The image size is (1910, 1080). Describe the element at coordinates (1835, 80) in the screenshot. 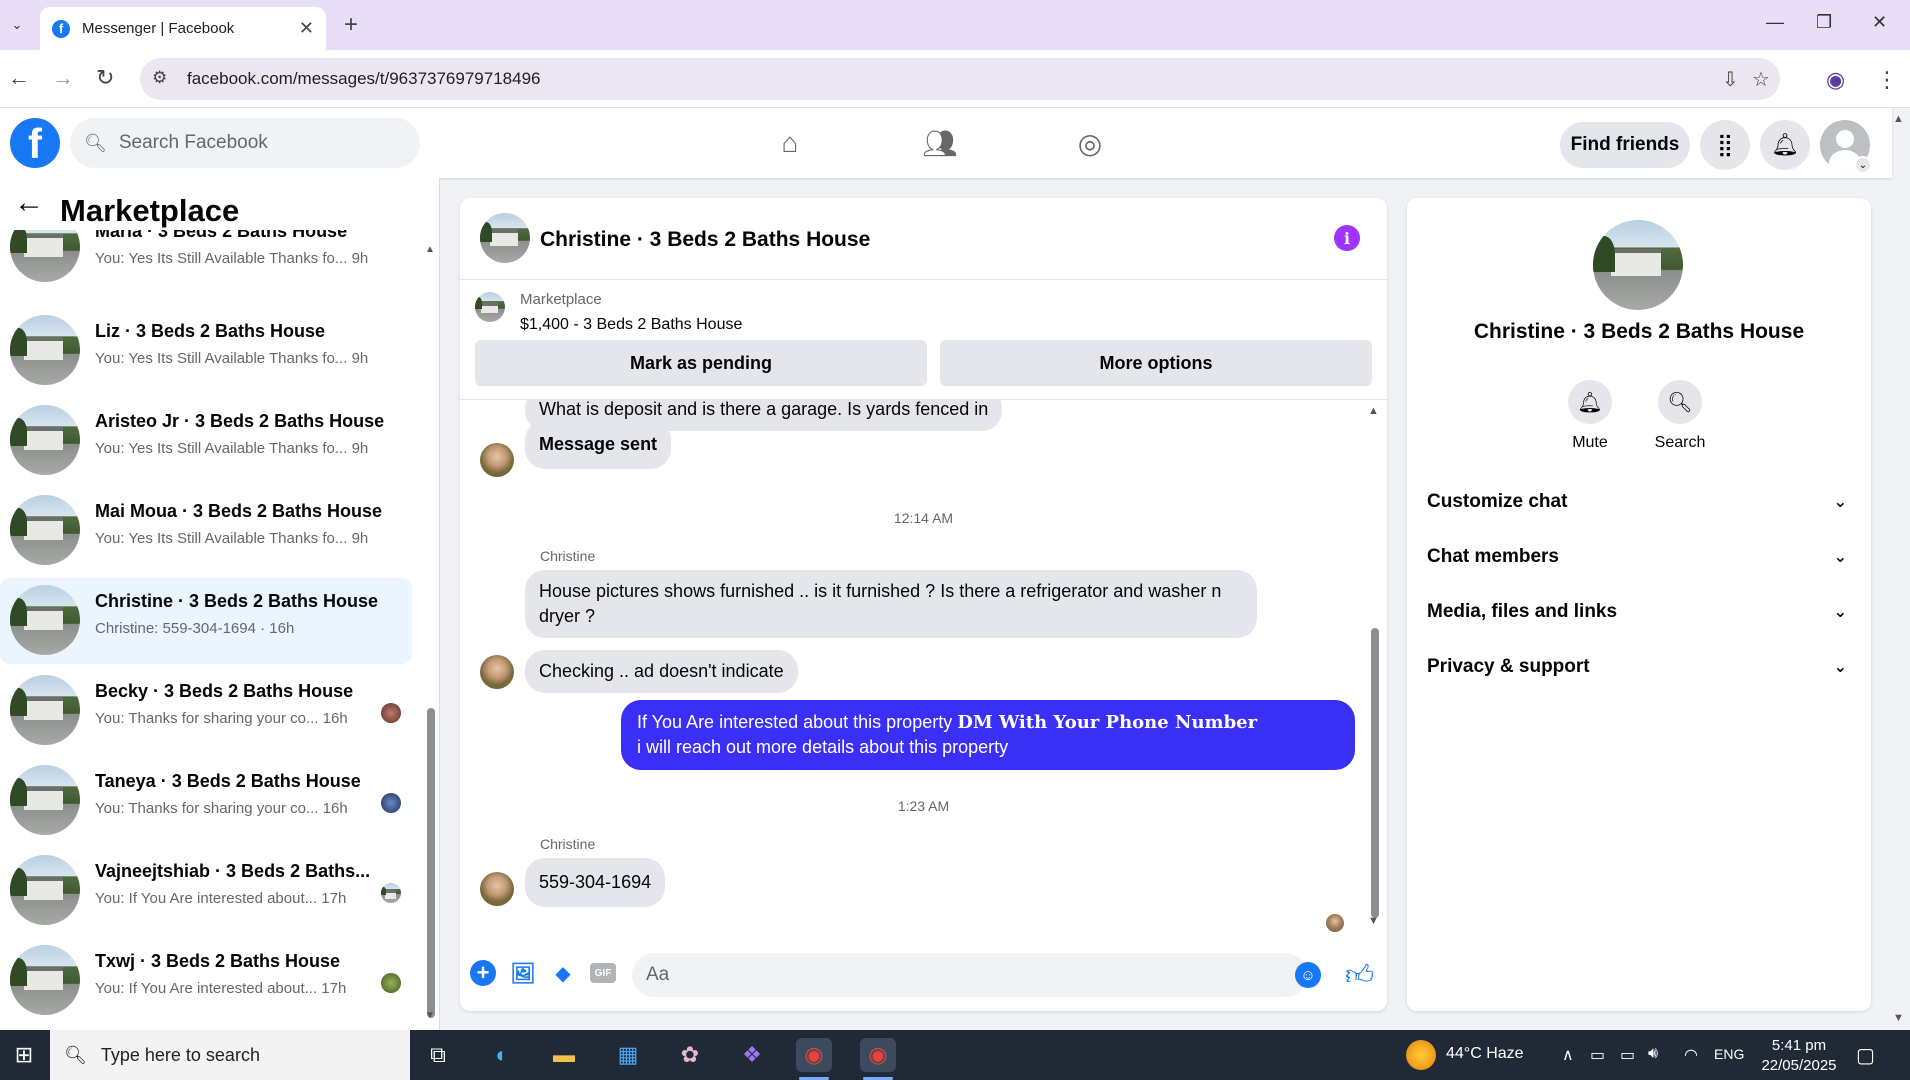

I see `browser-profile-icon: ◉` at that location.